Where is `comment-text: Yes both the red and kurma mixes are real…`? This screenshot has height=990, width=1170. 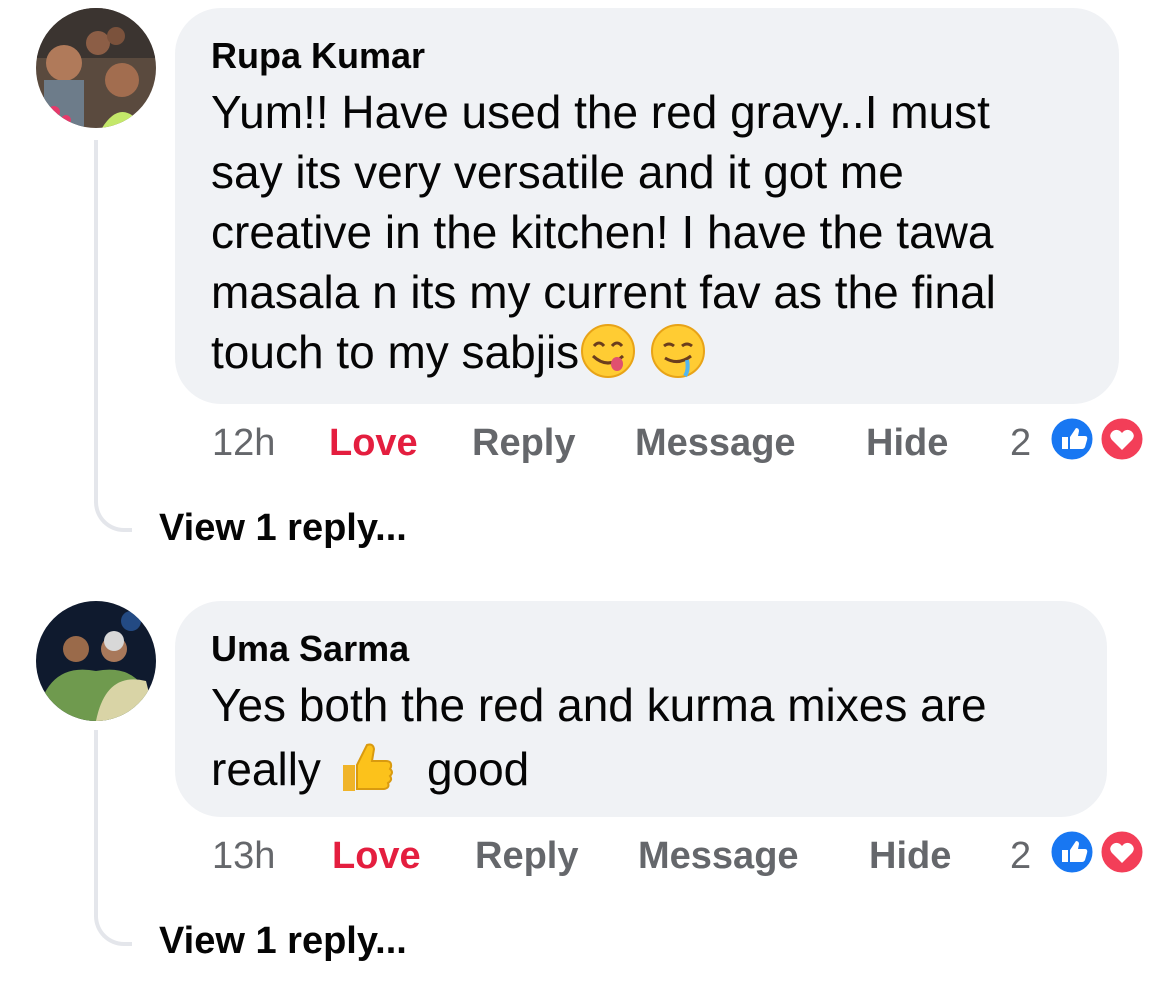
comment-text: Yes both the red and kurma mixes are real… is located at coordinates (599, 738).